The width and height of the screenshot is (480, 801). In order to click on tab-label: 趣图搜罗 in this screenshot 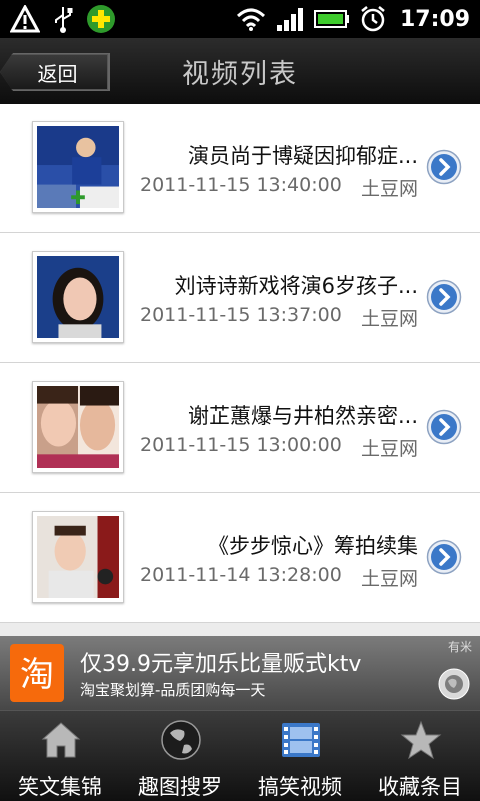, I will do `click(180, 787)`.